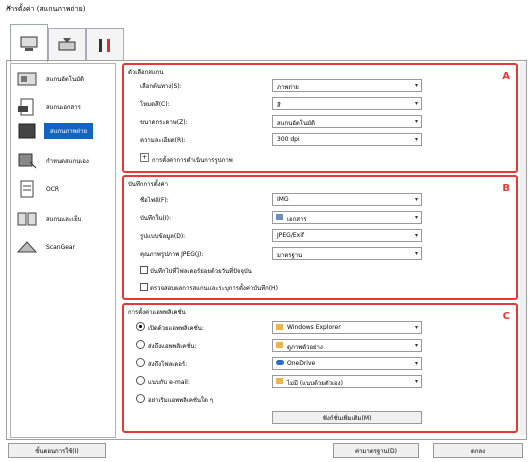 The height and width of the screenshot is (462, 532). What do you see at coordinates (279, 105) in the screenshot?
I see `dropdown-value: สี` at bounding box center [279, 105].